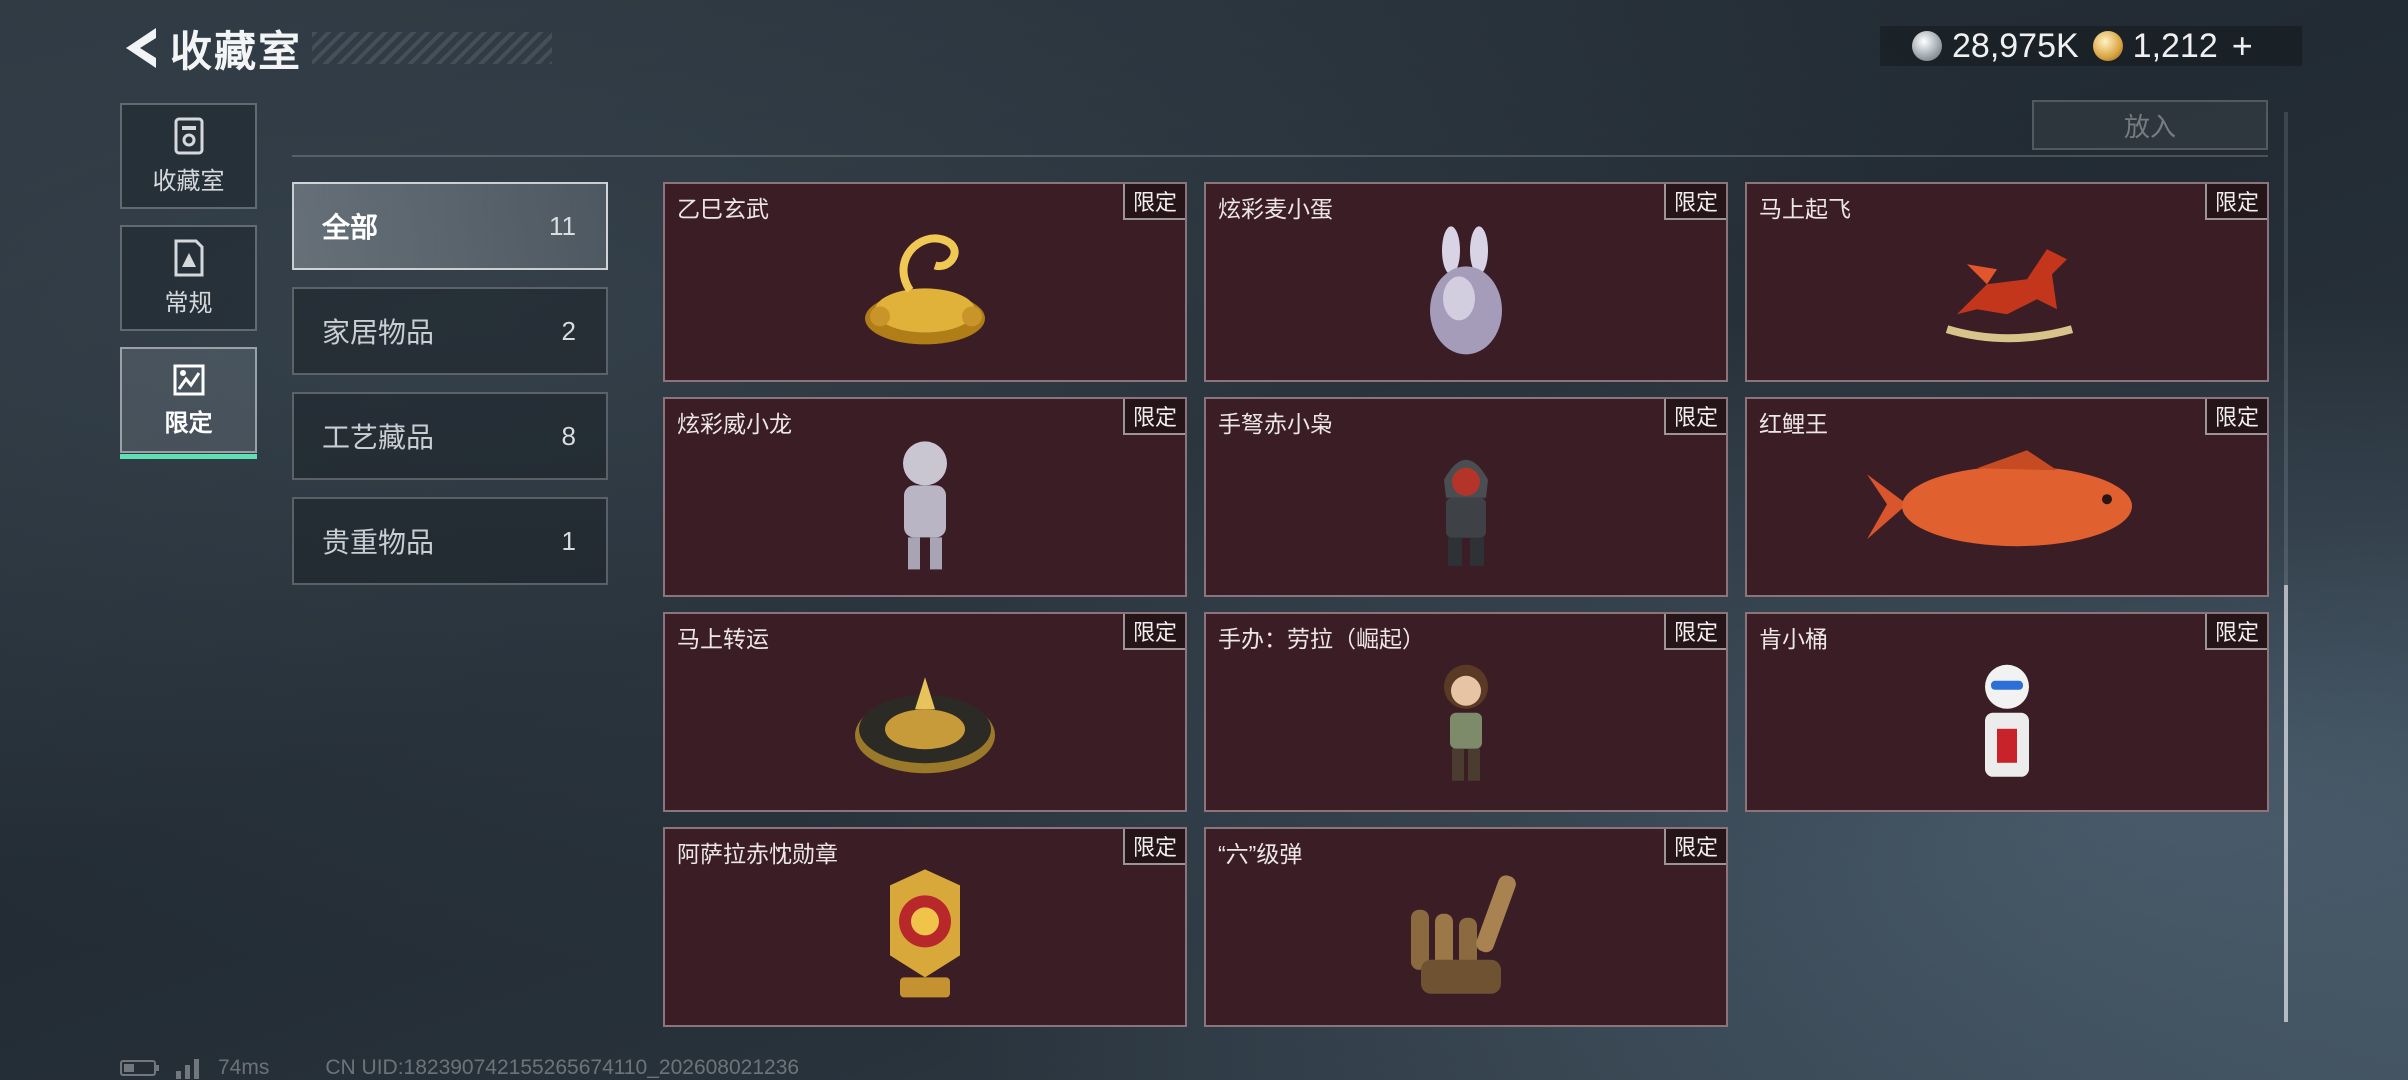  I want to click on item-name: “六”级弹, so click(1260, 854).